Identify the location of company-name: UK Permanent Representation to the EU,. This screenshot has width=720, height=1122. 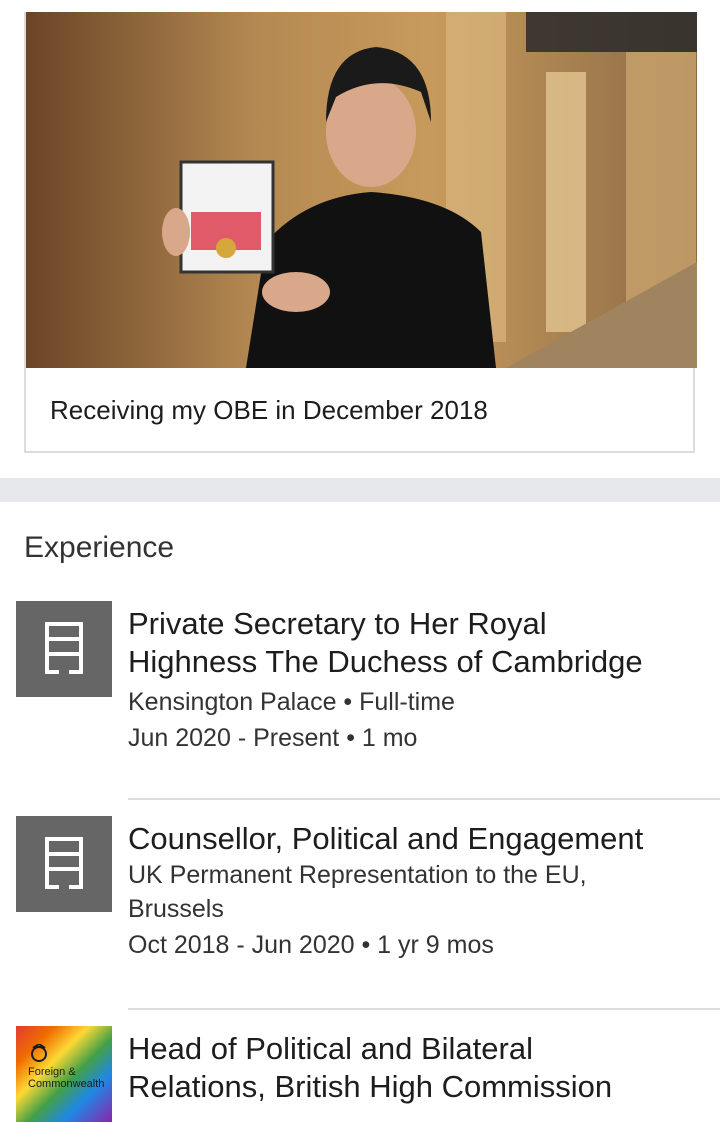
(357, 875).